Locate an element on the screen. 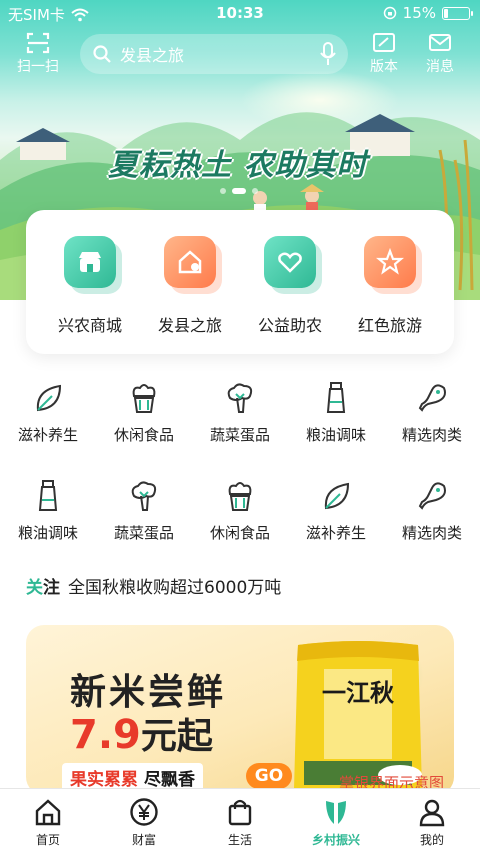  nav-wealth: 财富 is located at coordinates (144, 822).